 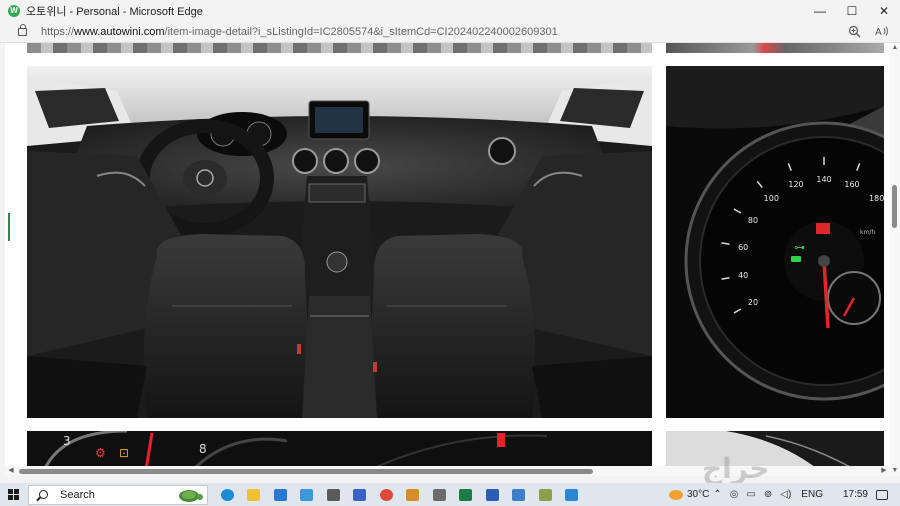 I want to click on file-explorer-icon, so click(x=254, y=494).